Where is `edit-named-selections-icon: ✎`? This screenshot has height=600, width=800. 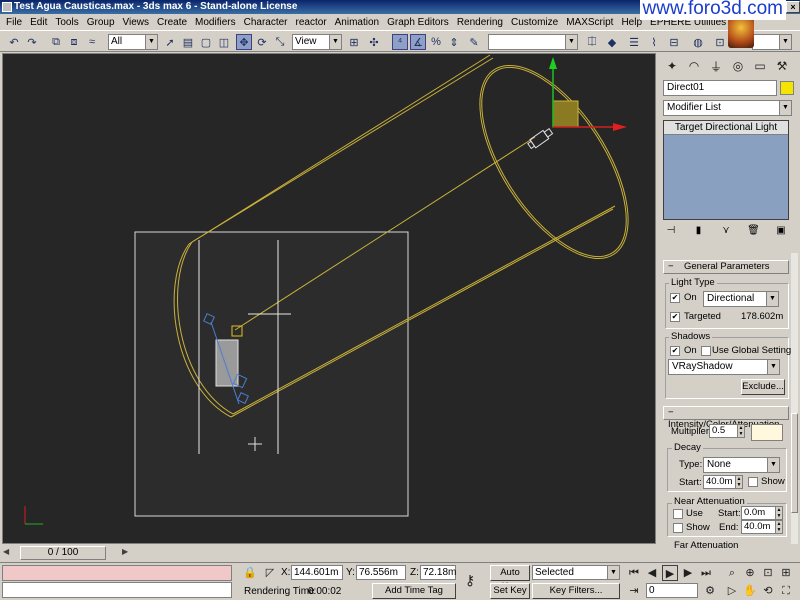 edit-named-selections-icon: ✎ is located at coordinates (474, 42).